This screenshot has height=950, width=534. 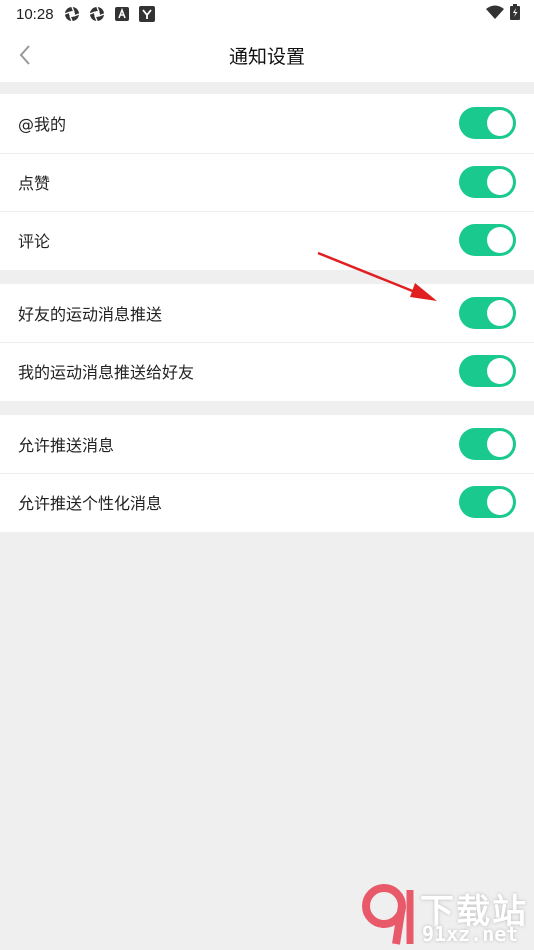 What do you see at coordinates (34, 183) in the screenshot?
I see `setting-label: 点赞` at bounding box center [34, 183].